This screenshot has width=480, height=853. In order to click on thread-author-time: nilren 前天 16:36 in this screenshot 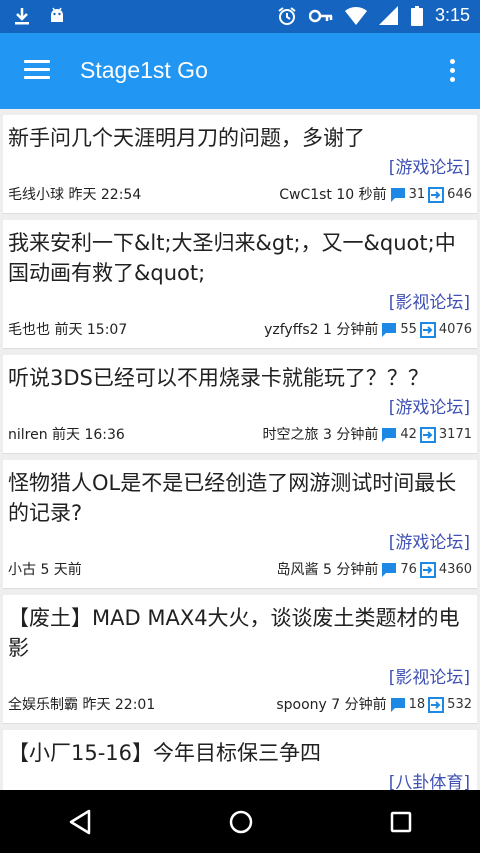, I will do `click(66, 435)`.